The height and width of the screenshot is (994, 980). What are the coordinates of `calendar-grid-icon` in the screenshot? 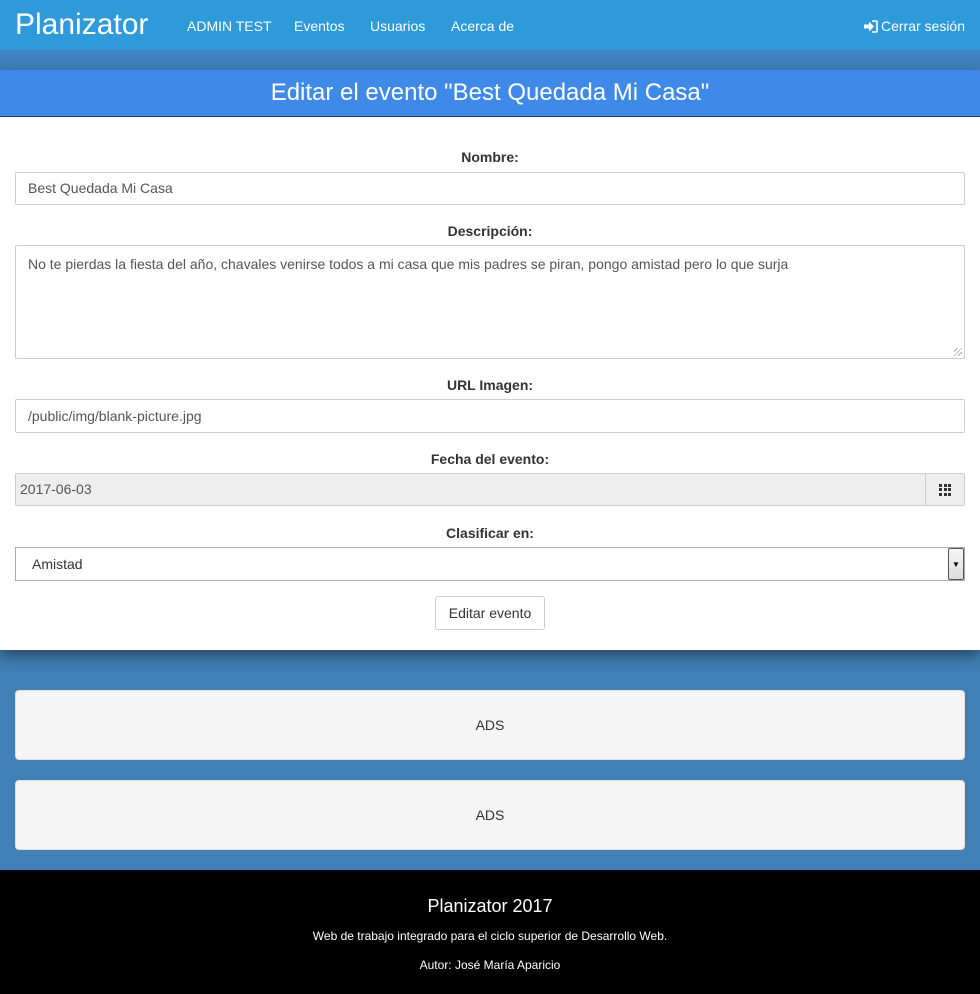 It's located at (945, 489).